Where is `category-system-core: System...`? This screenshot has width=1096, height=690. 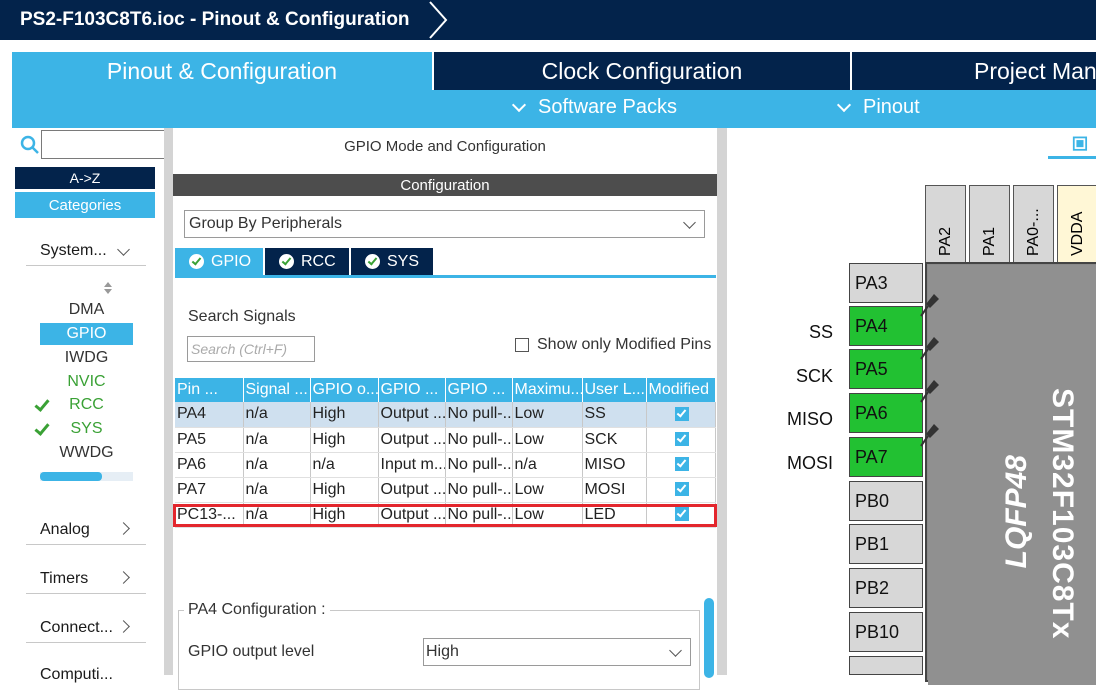
category-system-core: System... is located at coordinates (86, 251).